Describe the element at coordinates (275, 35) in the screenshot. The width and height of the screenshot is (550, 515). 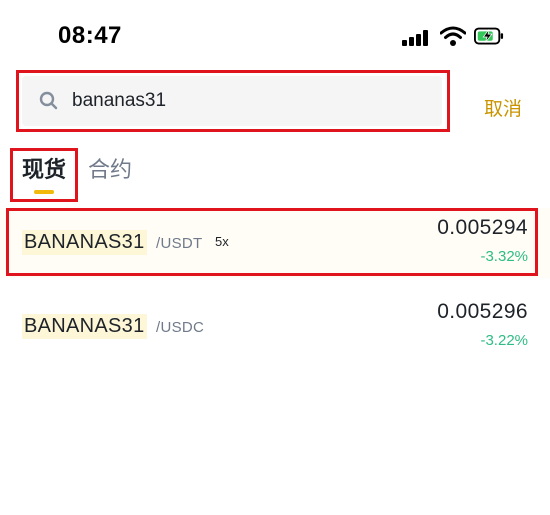
I see `status-bar: 08:47` at that location.